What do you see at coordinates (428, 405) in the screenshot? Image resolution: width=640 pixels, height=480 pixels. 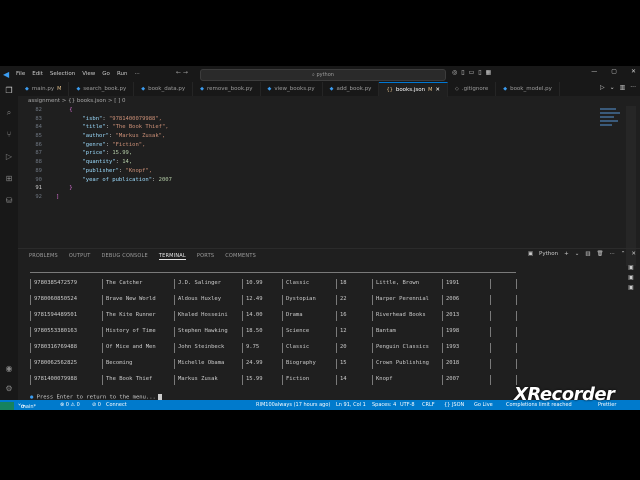 I see `line-ending: CRLF` at bounding box center [428, 405].